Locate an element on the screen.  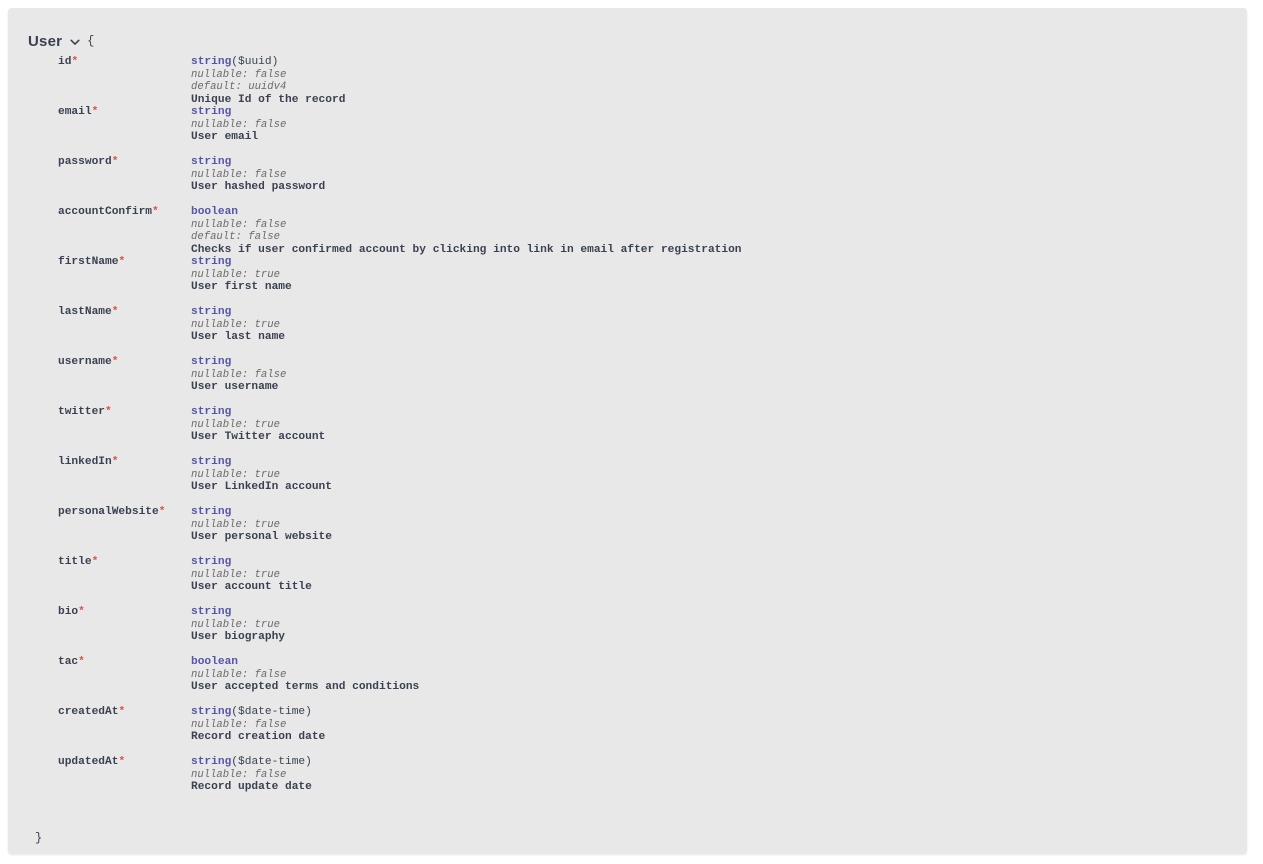
property-name: linkedIn* is located at coordinates (88, 462).